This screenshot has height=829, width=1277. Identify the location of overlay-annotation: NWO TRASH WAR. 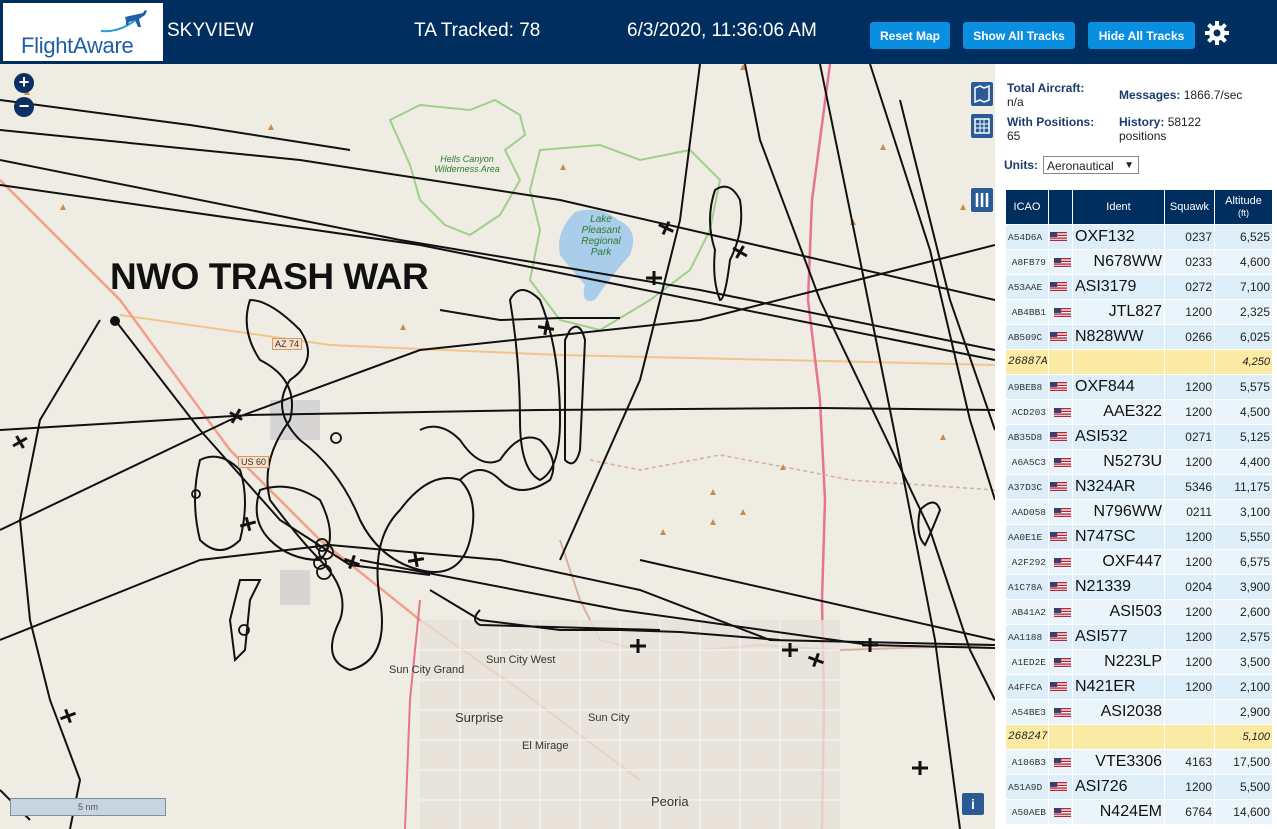
(269, 276).